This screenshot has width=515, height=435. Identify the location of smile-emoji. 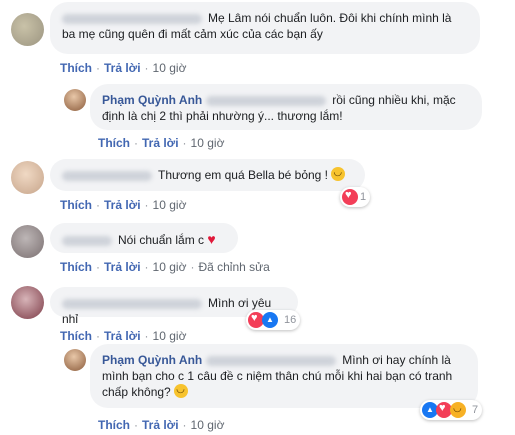
(338, 173).